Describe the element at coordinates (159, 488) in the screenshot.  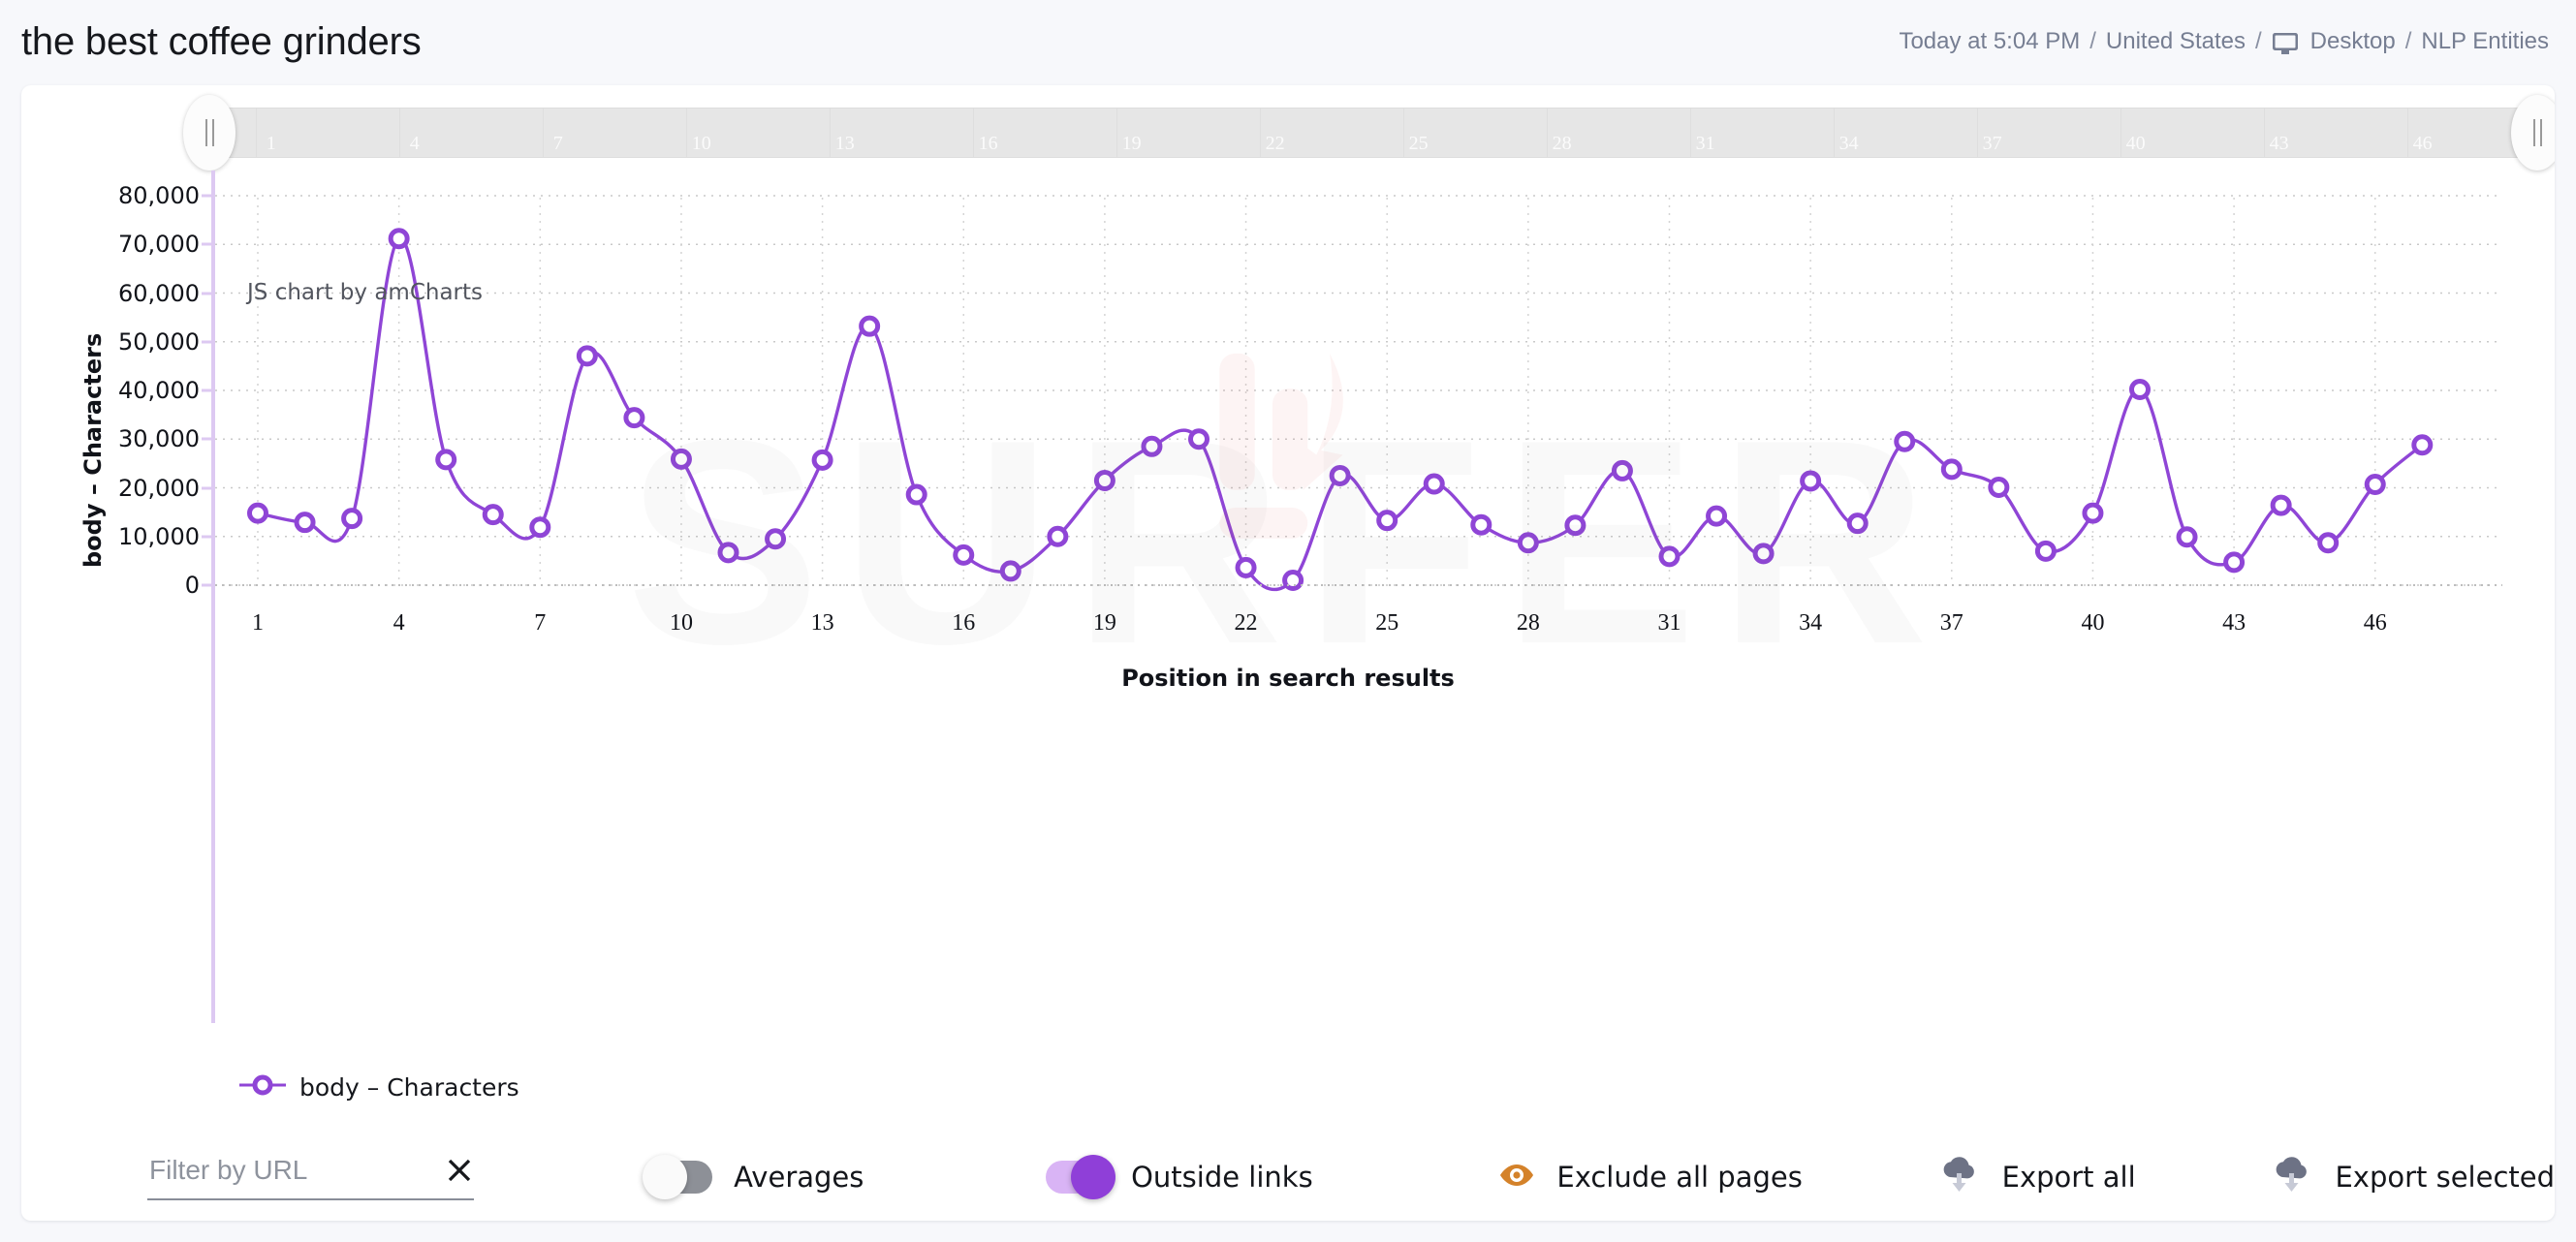
I see `y-axis-tick-label: 20,000` at that location.